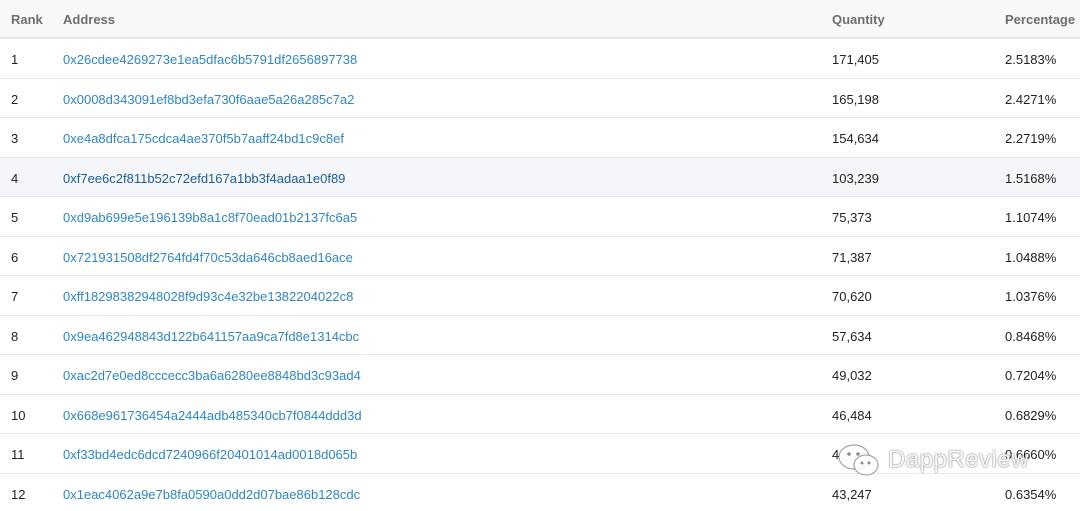 This screenshot has width=1080, height=511. Describe the element at coordinates (1031, 454) in the screenshot. I see `percentage-cell: 0.6660%` at that location.